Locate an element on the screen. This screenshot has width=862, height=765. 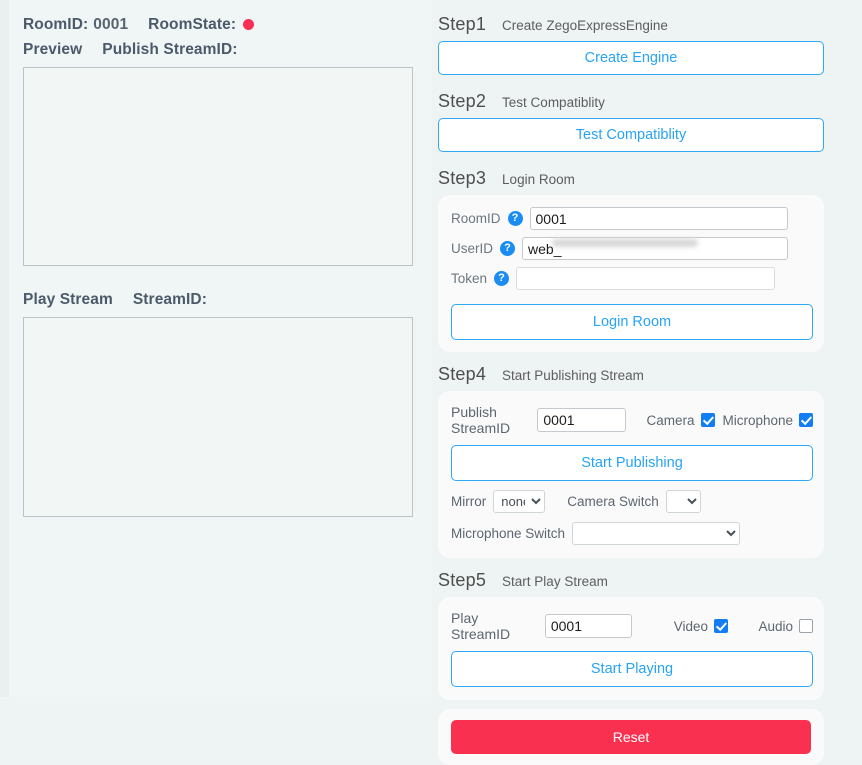
token-help-icon: ? is located at coordinates (502, 278).